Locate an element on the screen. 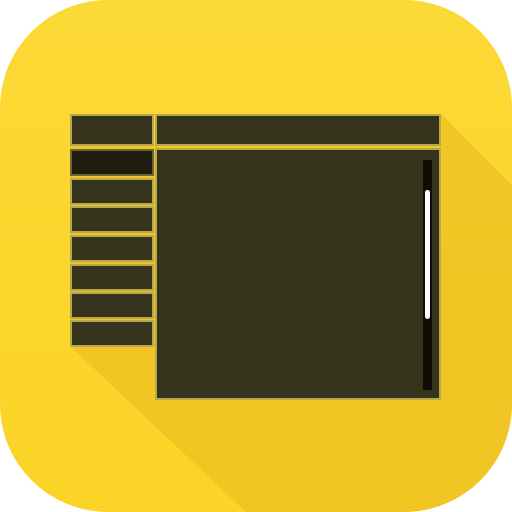  window-titlebar is located at coordinates (298, 130).